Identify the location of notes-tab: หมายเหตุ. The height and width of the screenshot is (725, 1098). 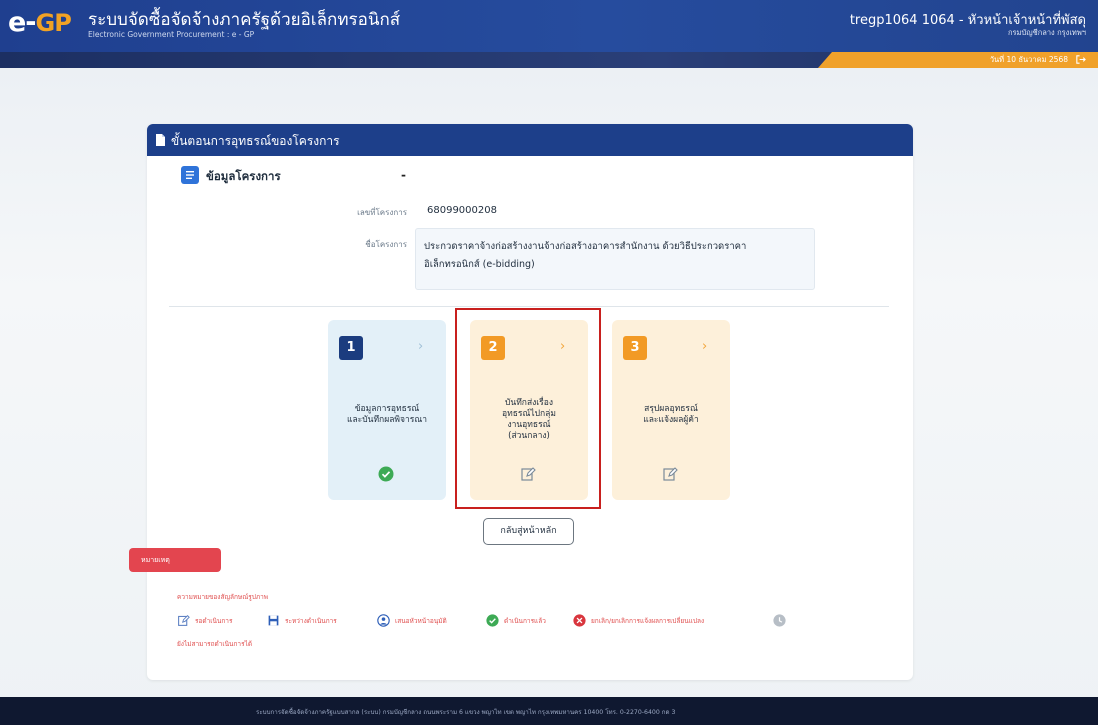
(175, 560).